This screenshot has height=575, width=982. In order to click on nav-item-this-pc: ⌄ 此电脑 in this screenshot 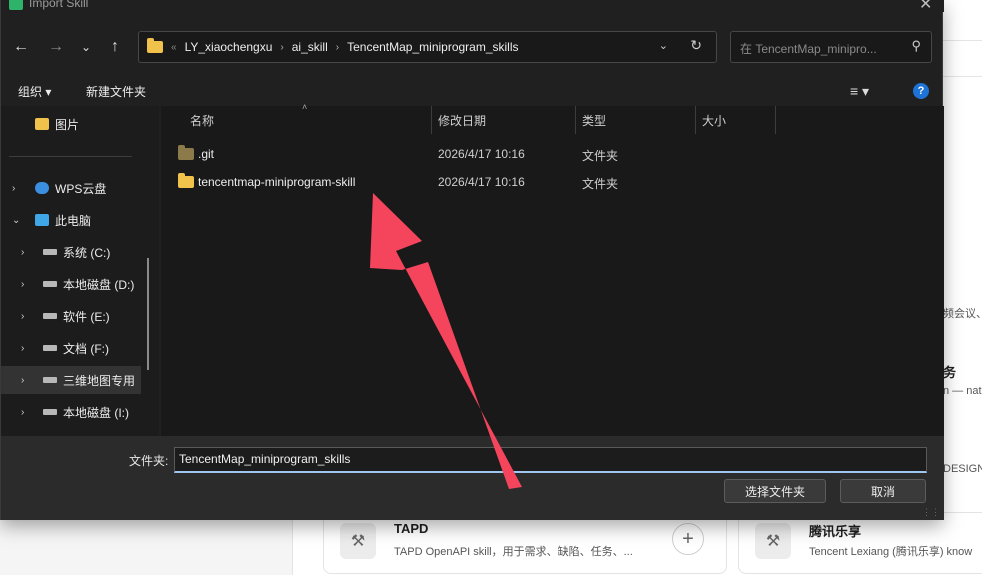, I will do `click(76, 220)`.